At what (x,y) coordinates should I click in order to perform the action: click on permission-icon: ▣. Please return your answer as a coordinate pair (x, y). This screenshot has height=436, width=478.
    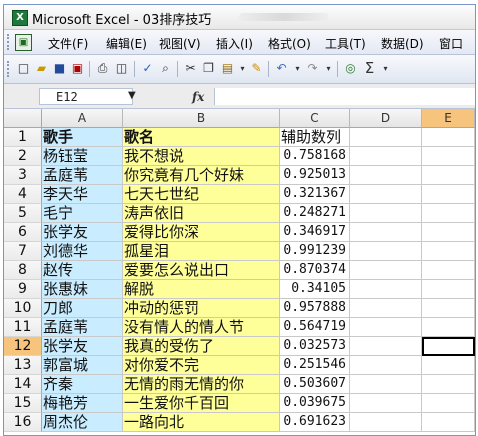
    Looking at the image, I should click on (77, 68).